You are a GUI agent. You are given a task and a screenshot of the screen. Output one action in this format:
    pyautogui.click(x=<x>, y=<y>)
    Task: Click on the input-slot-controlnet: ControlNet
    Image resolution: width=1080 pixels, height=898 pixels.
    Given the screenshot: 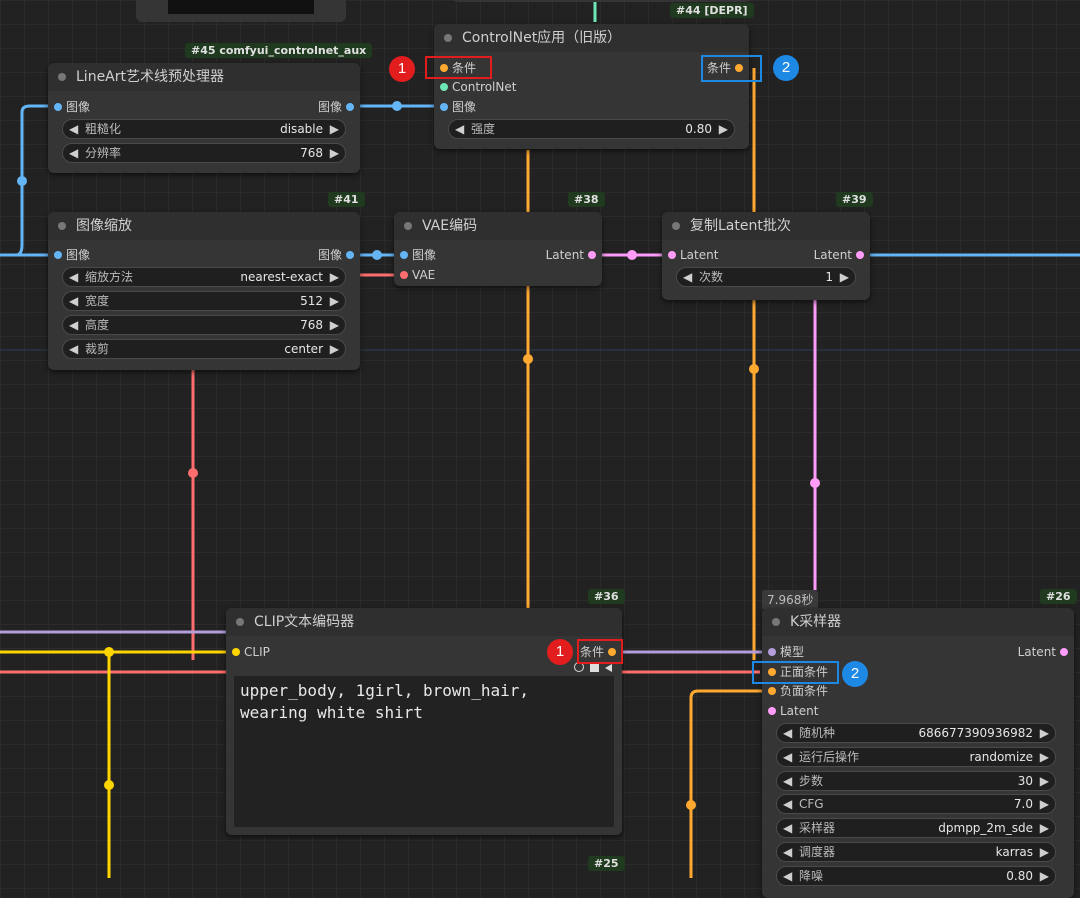 What is the action you would take?
    pyautogui.click(x=477, y=87)
    